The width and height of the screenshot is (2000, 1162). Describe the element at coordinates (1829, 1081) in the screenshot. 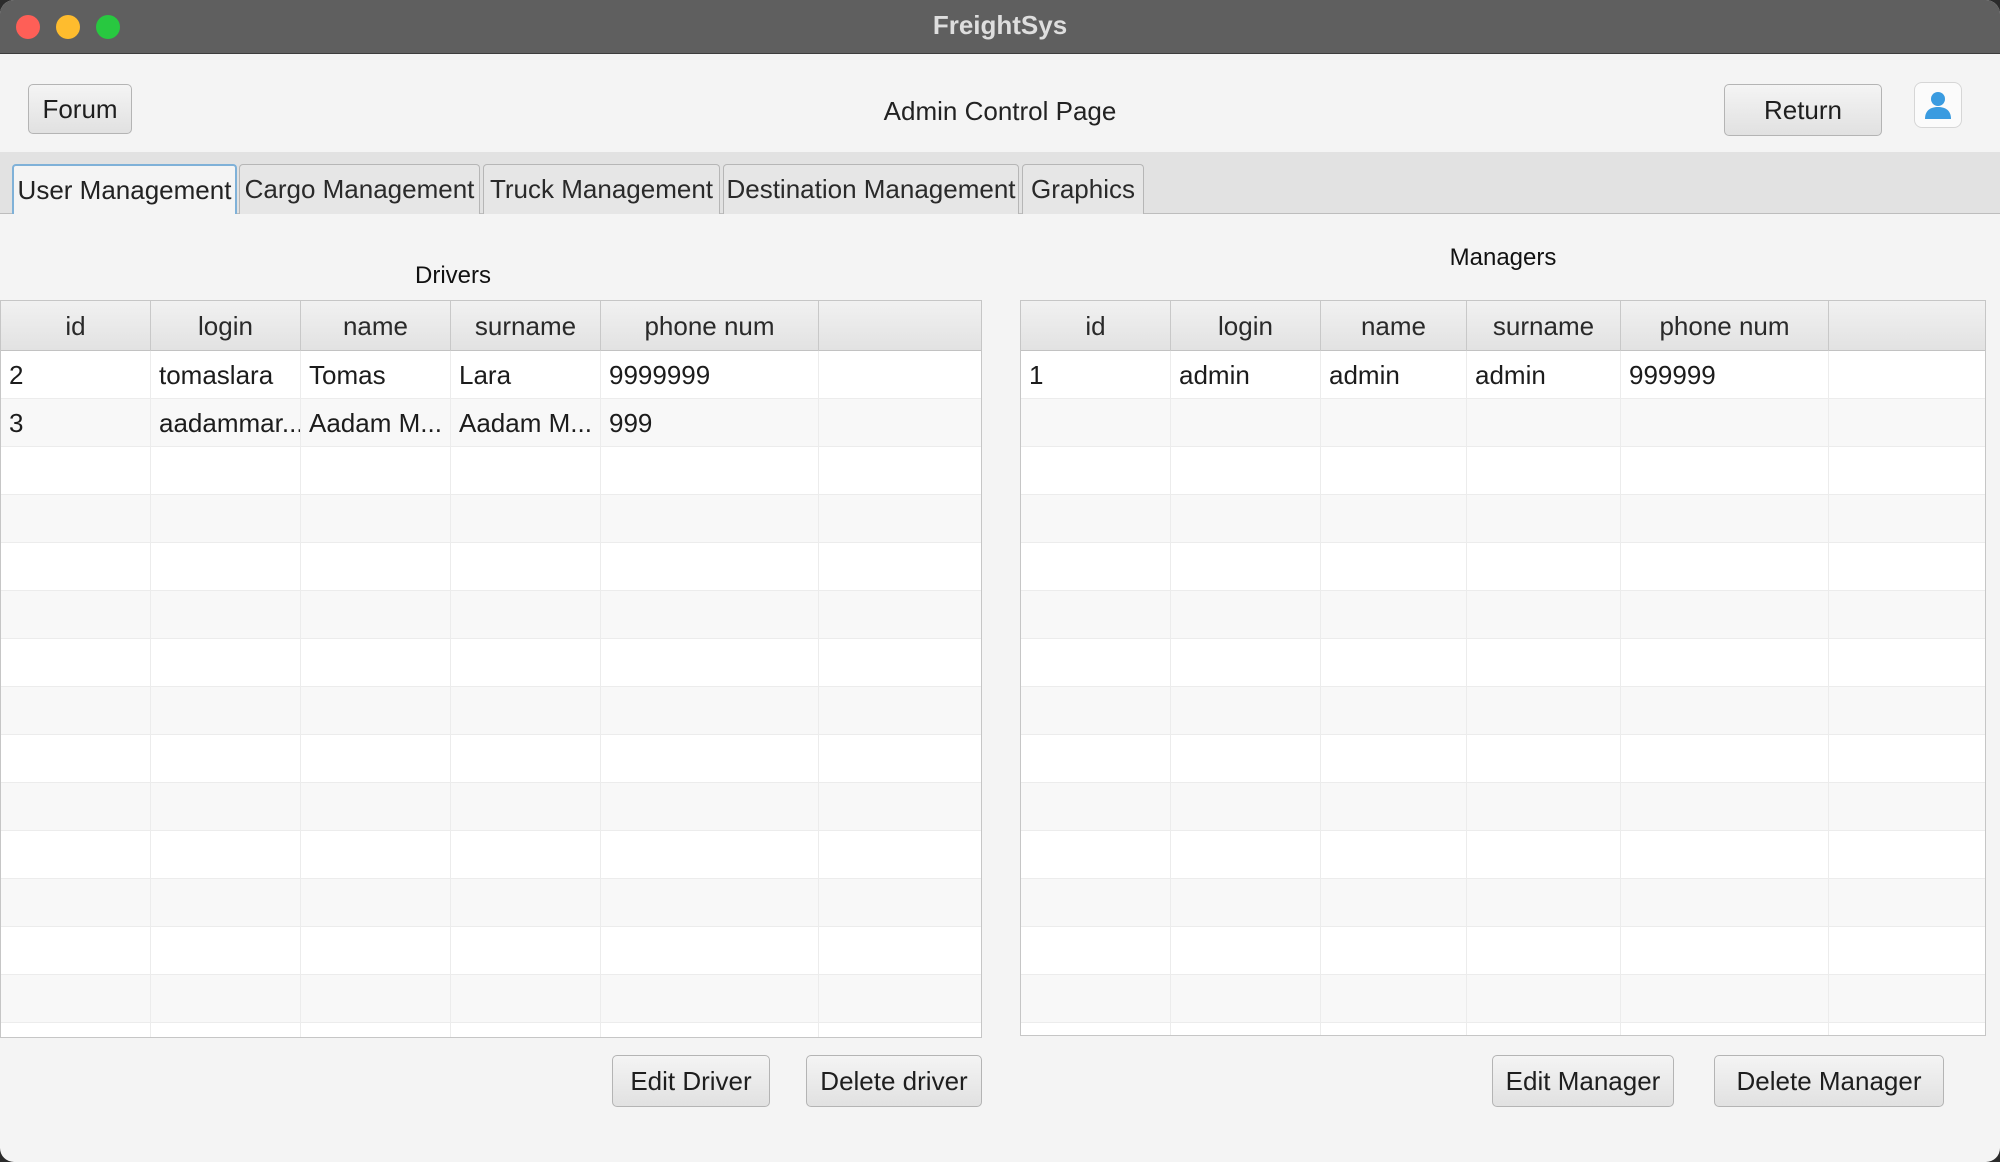

I see `delete-manager-button: Delete Manager` at that location.